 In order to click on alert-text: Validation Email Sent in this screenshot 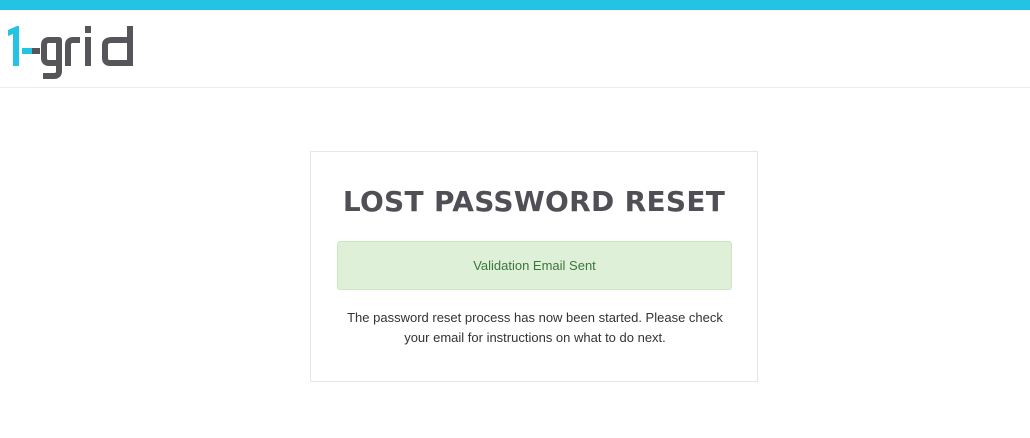, I will do `click(534, 265)`.